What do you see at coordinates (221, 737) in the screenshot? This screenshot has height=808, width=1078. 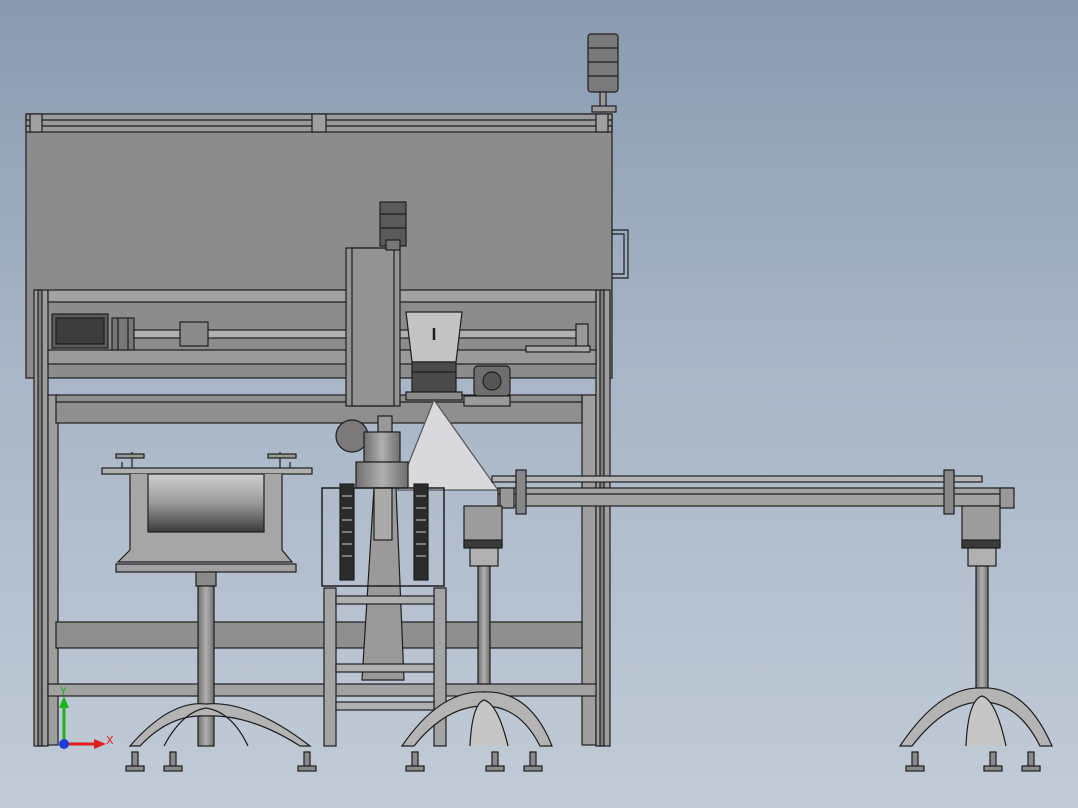 I see `pedestal-base` at bounding box center [221, 737].